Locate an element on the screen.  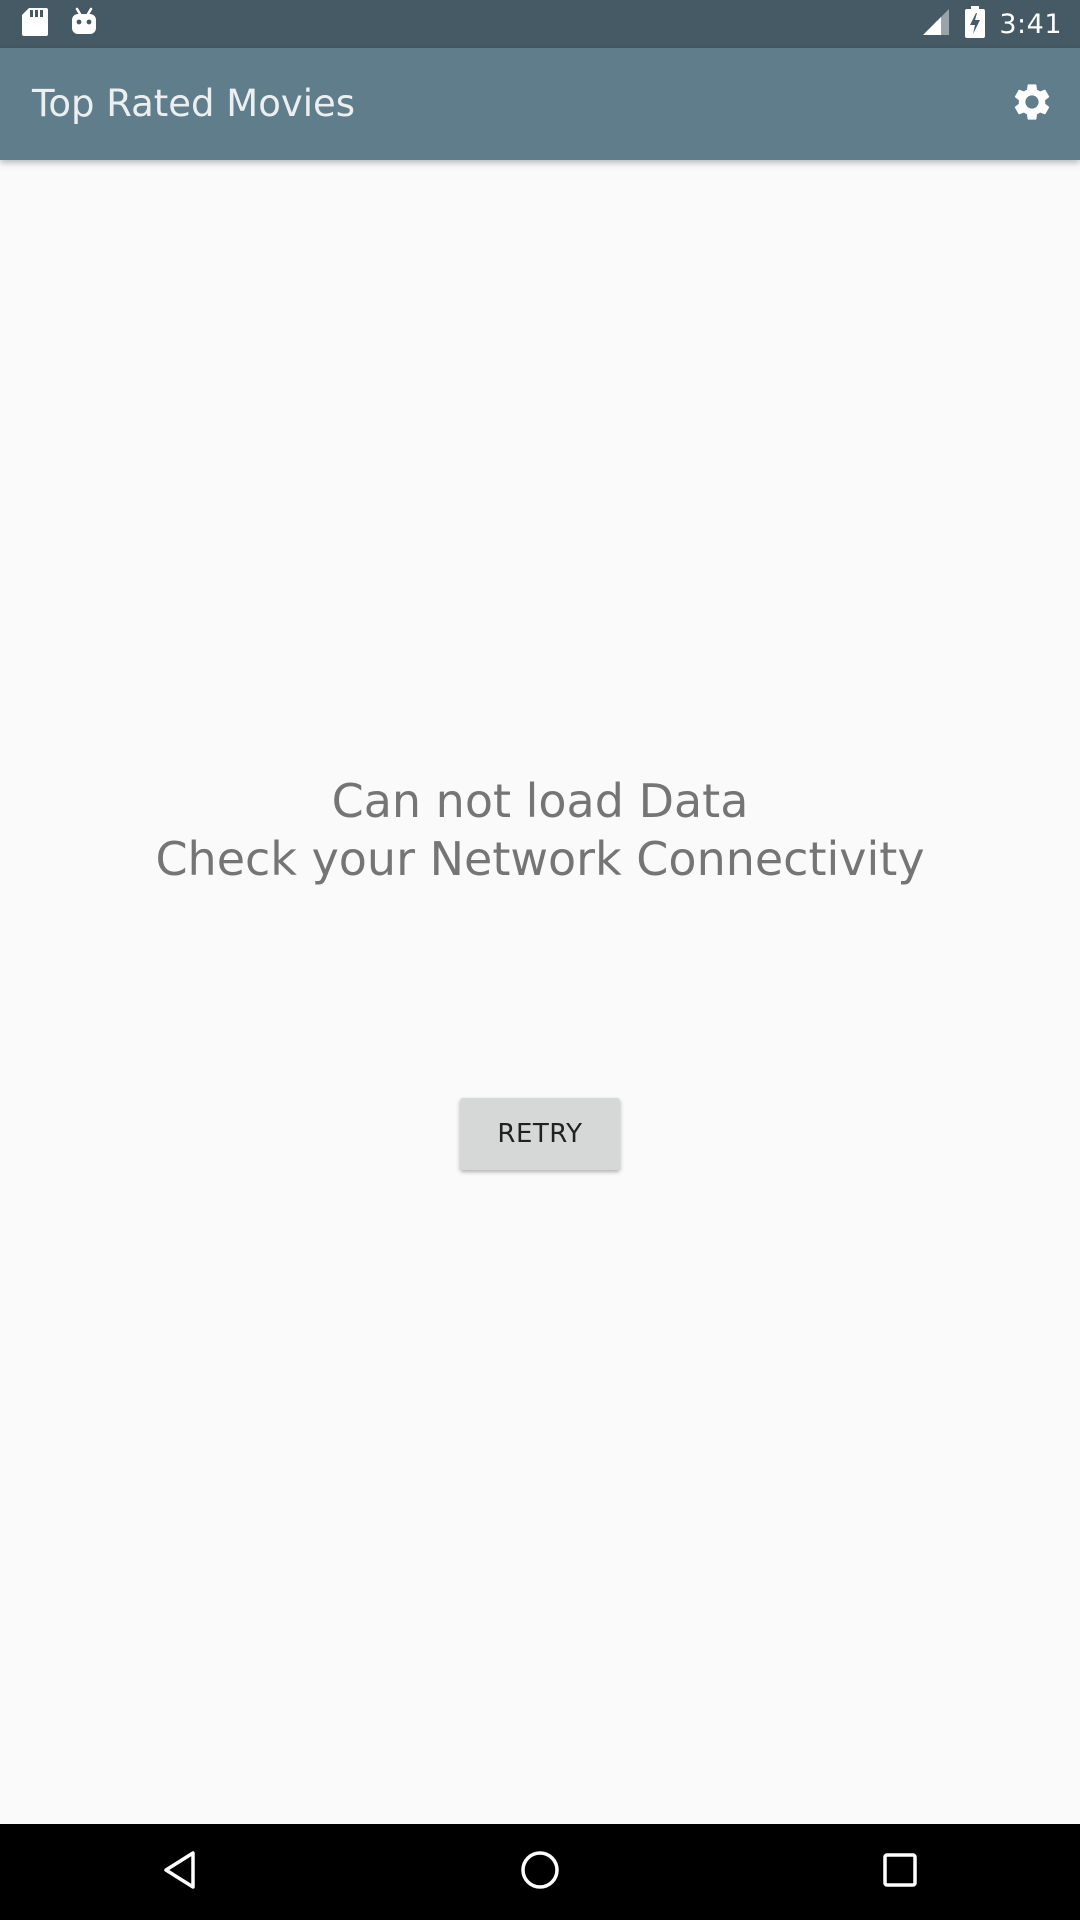
settings-button is located at coordinates (1032, 104).